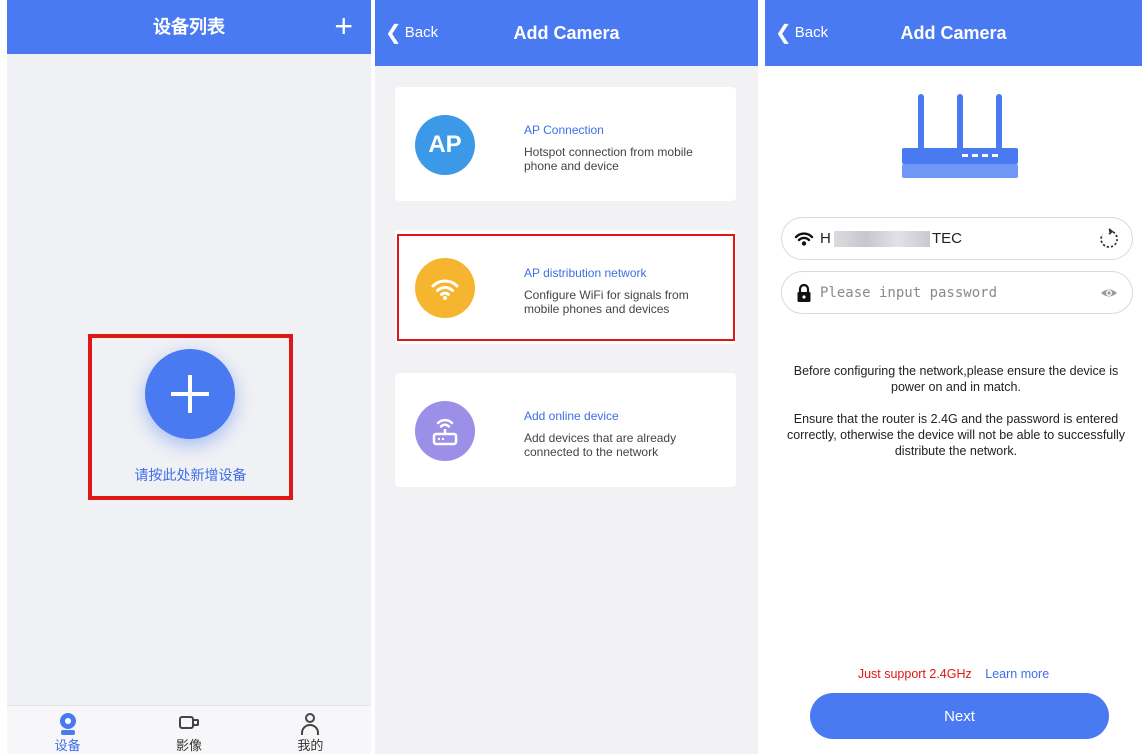  I want to click on ssid-suffix: TEC, so click(947, 238).